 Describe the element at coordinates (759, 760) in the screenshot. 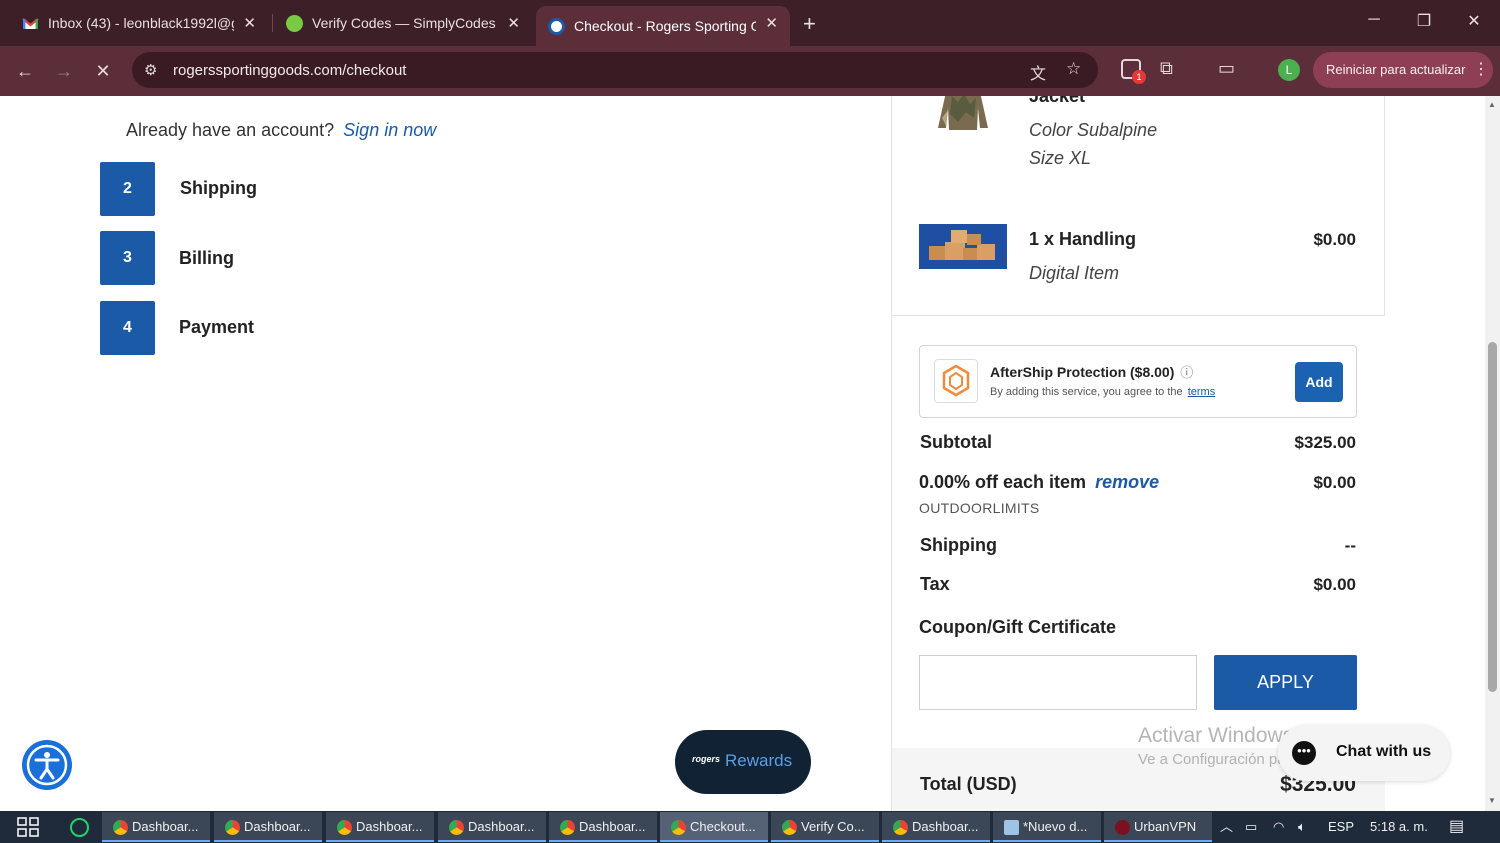

I see `rewards-label: Rewards` at that location.